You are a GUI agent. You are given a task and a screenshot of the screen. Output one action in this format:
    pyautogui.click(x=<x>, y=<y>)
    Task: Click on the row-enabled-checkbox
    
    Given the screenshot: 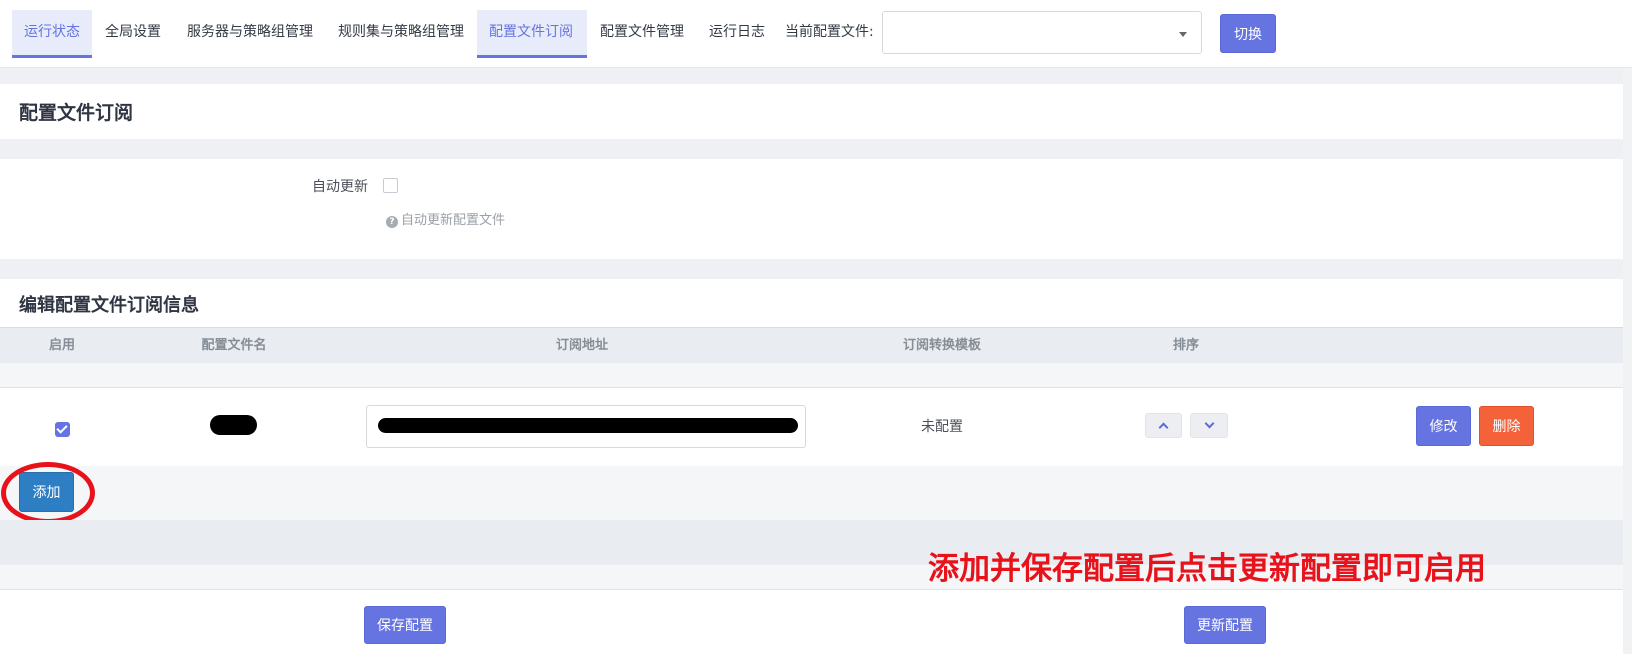 What is the action you would take?
    pyautogui.click(x=62, y=429)
    